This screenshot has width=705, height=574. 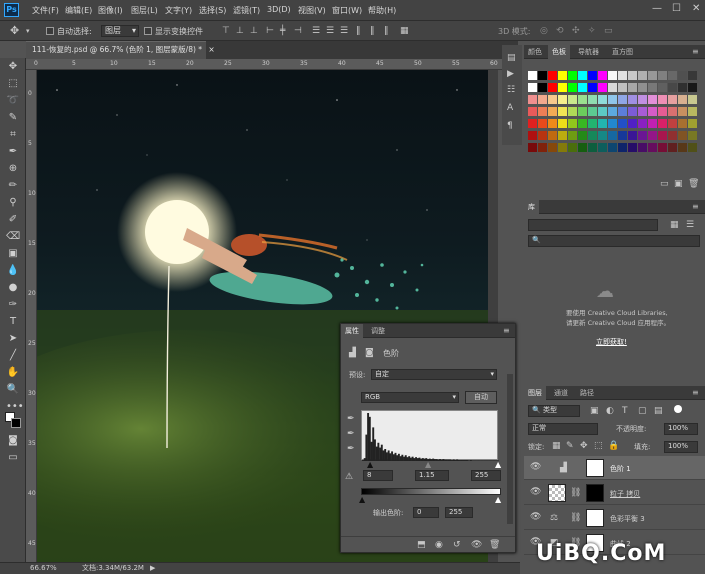 What do you see at coordinates (676, 8) in the screenshot?
I see `maximize-button: ☐` at bounding box center [676, 8].